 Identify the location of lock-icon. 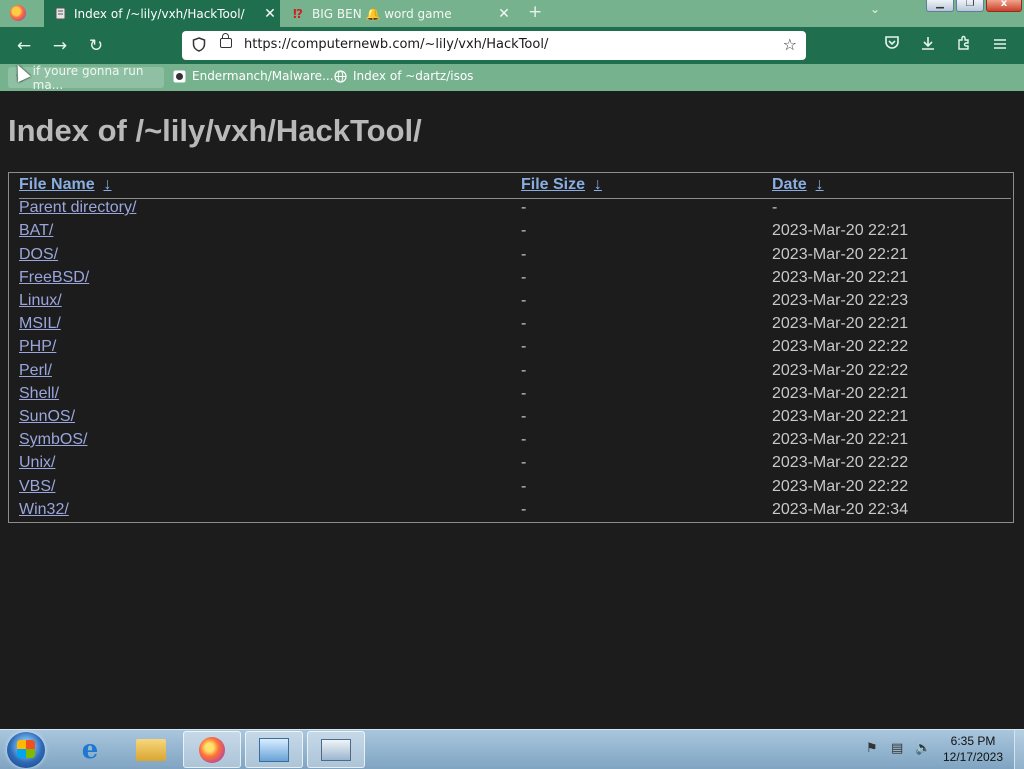
(226, 40).